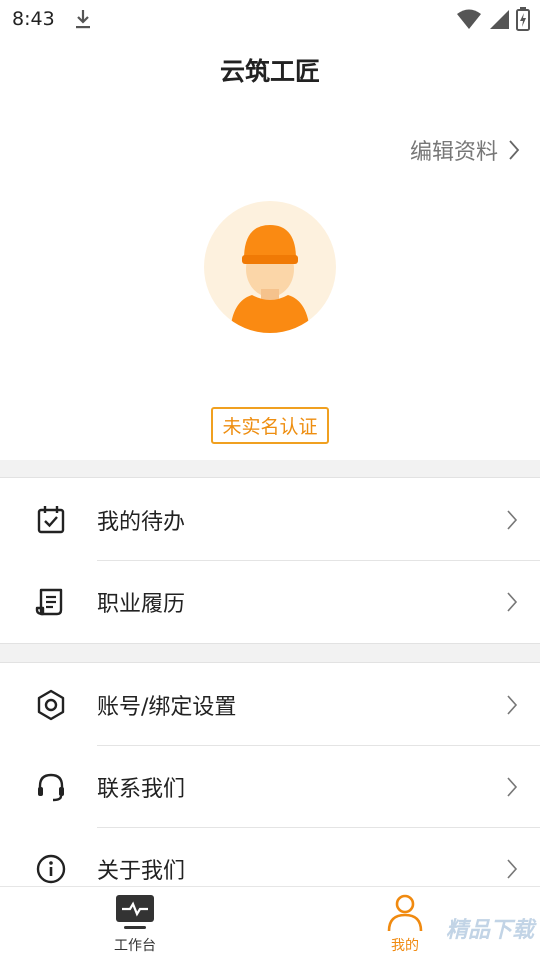 The image size is (540, 960). I want to click on edit-profile-label: 编辑资料, so click(453, 152).